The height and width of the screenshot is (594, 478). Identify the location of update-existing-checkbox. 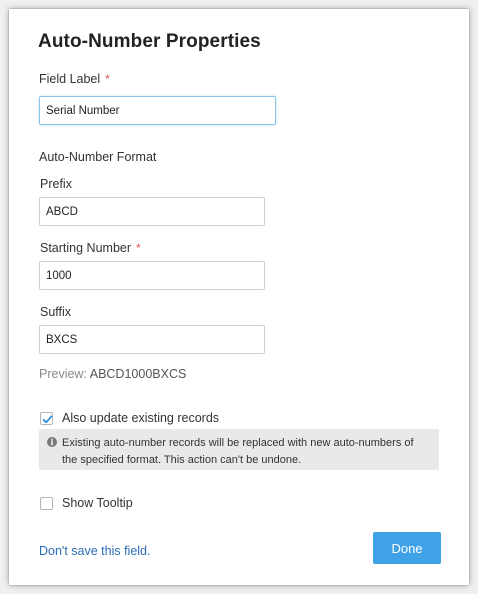
(46, 418).